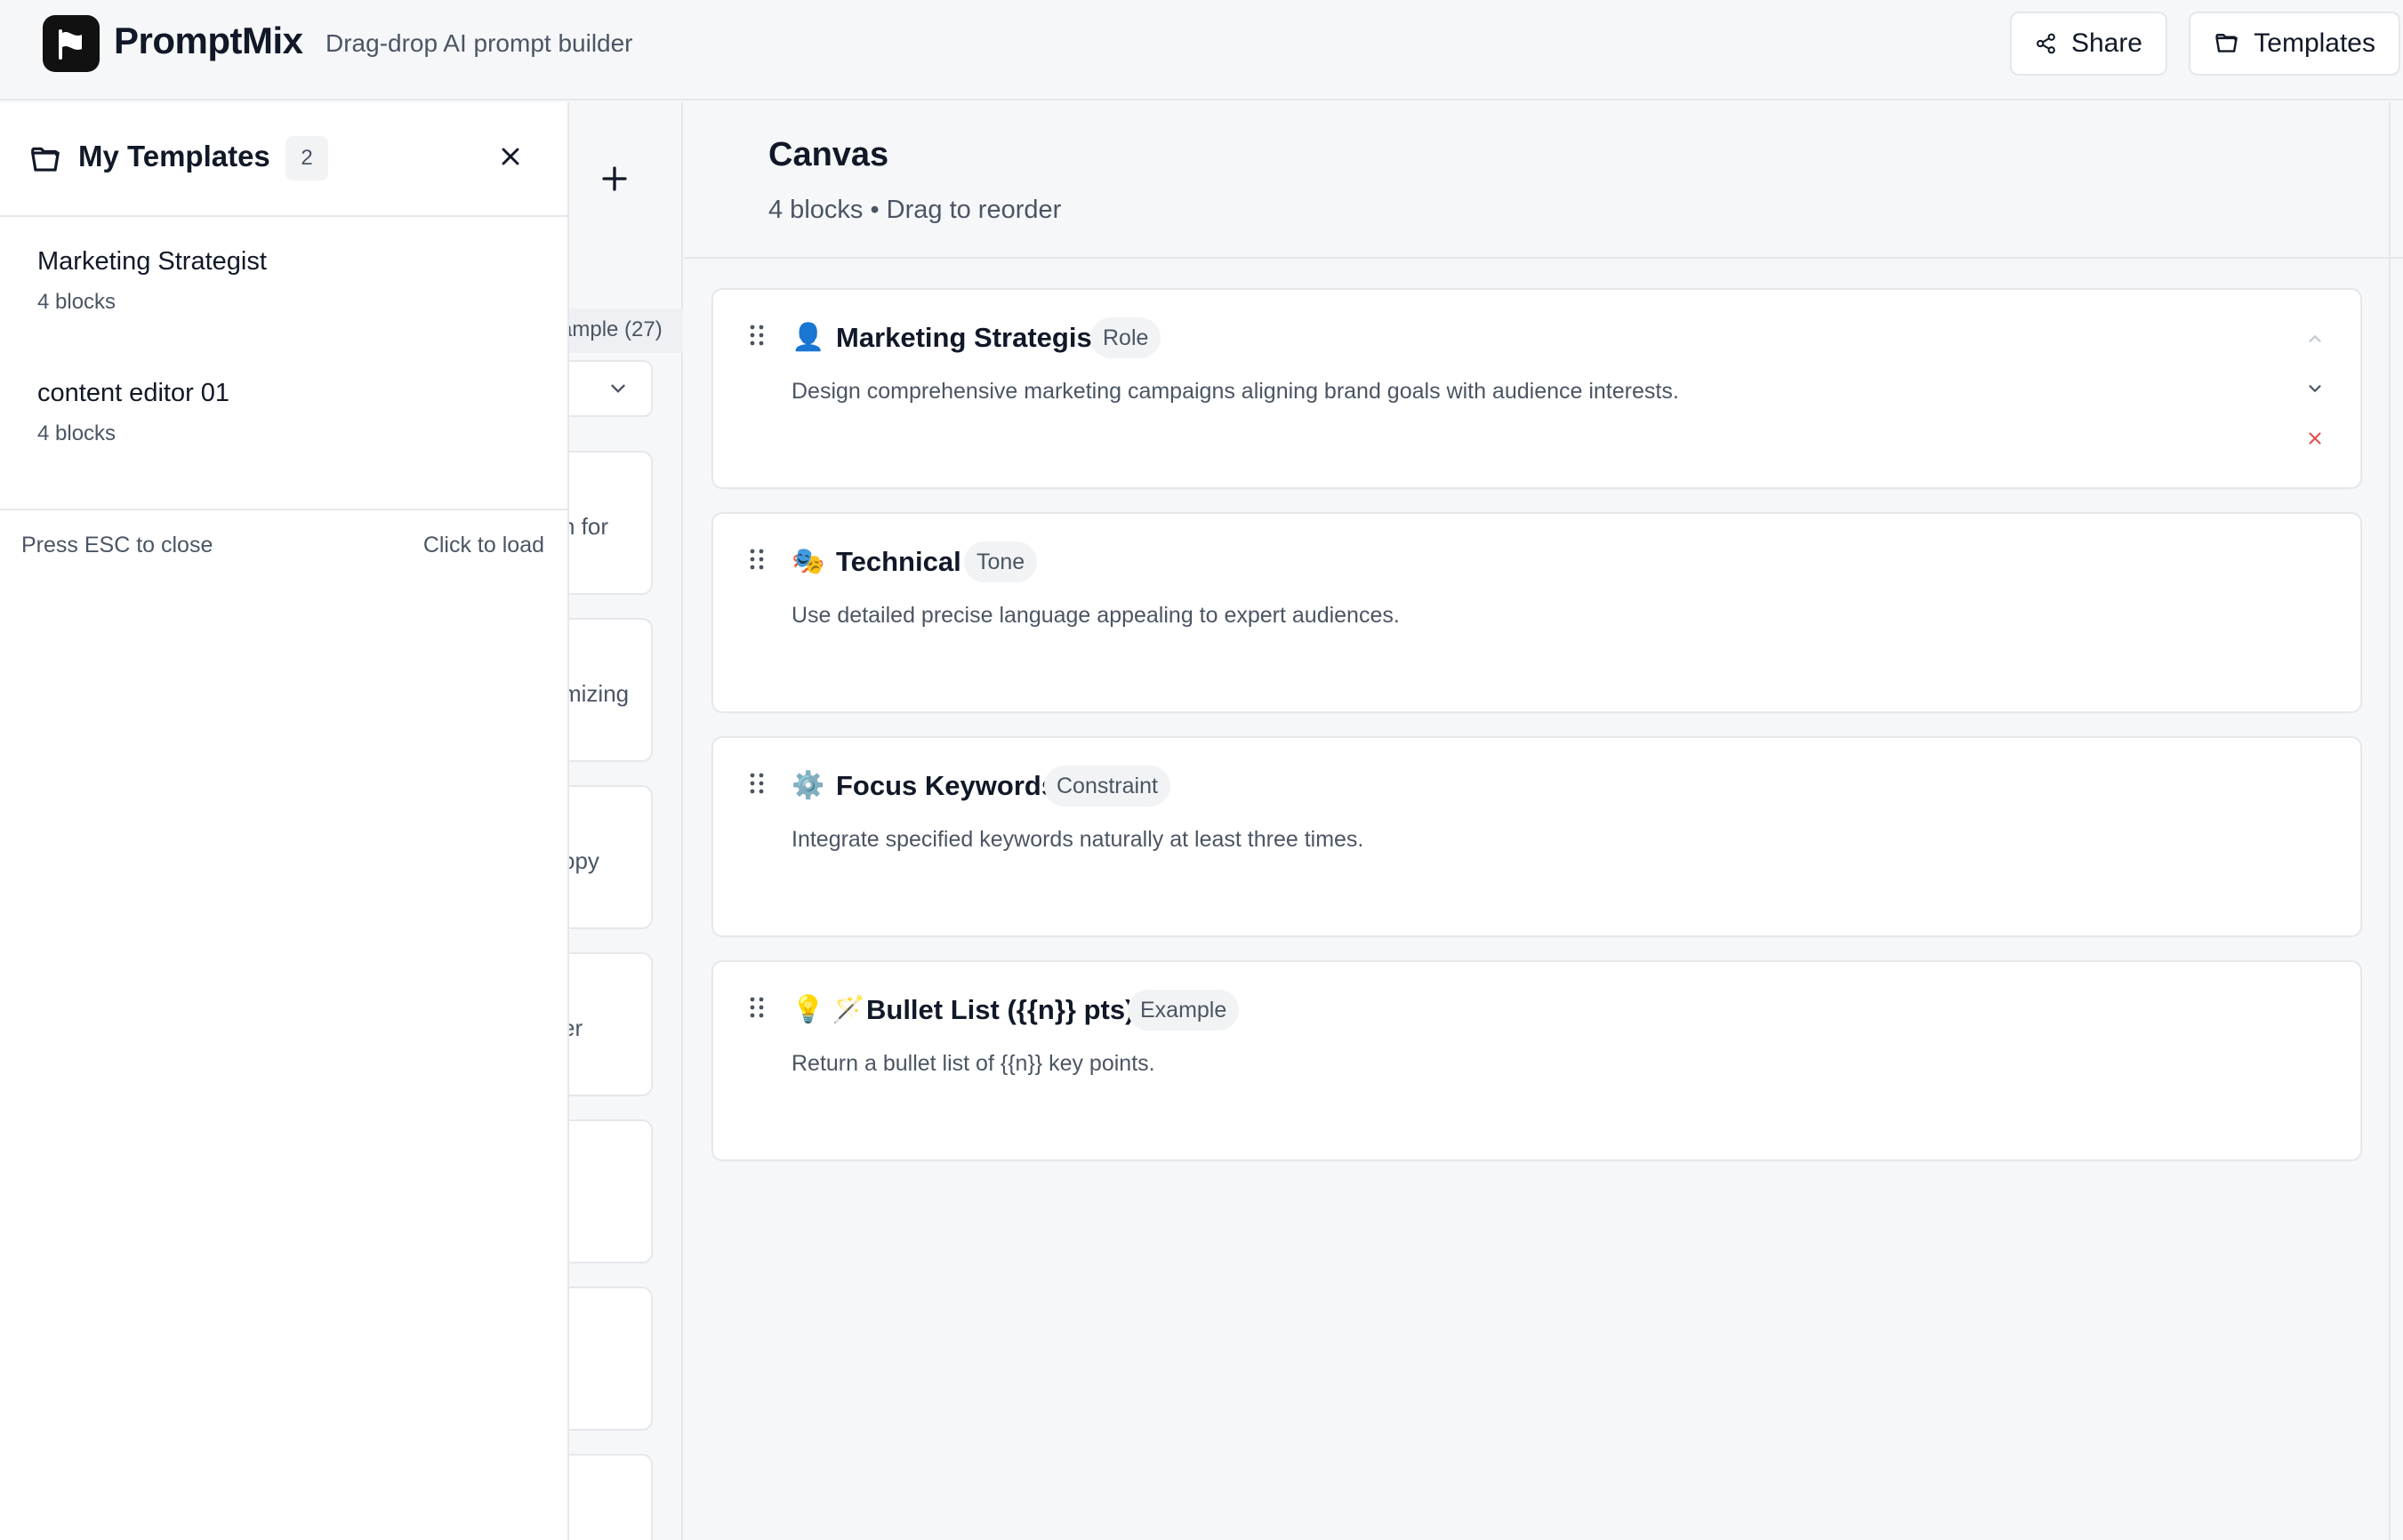 This screenshot has width=2403, height=1540. What do you see at coordinates (2106, 43) in the screenshot?
I see `share-button-label: Share` at bounding box center [2106, 43].